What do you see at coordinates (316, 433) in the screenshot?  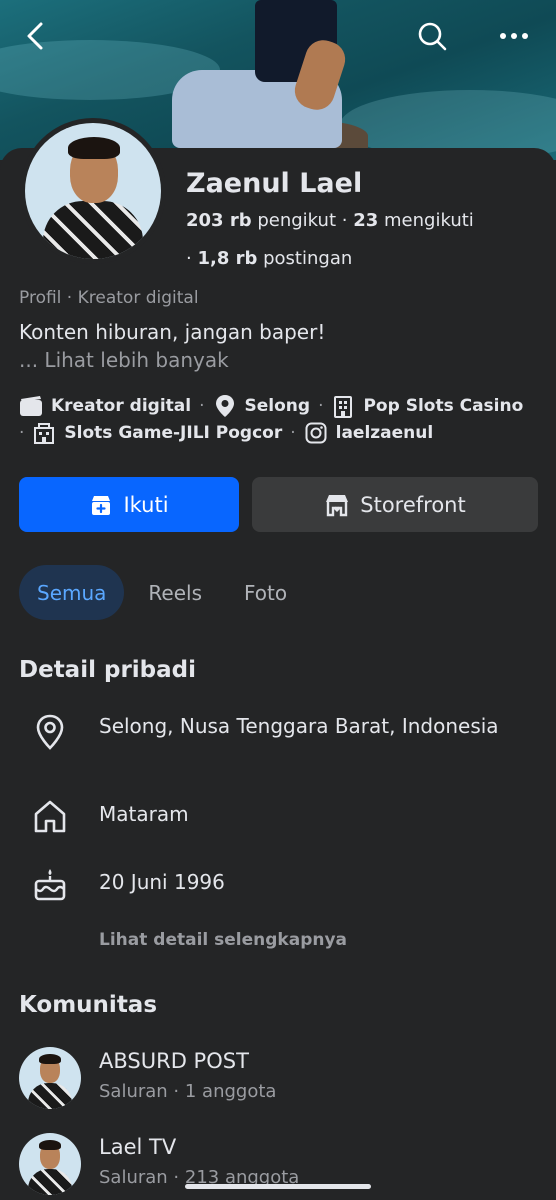 I see `instagram-icon` at bounding box center [316, 433].